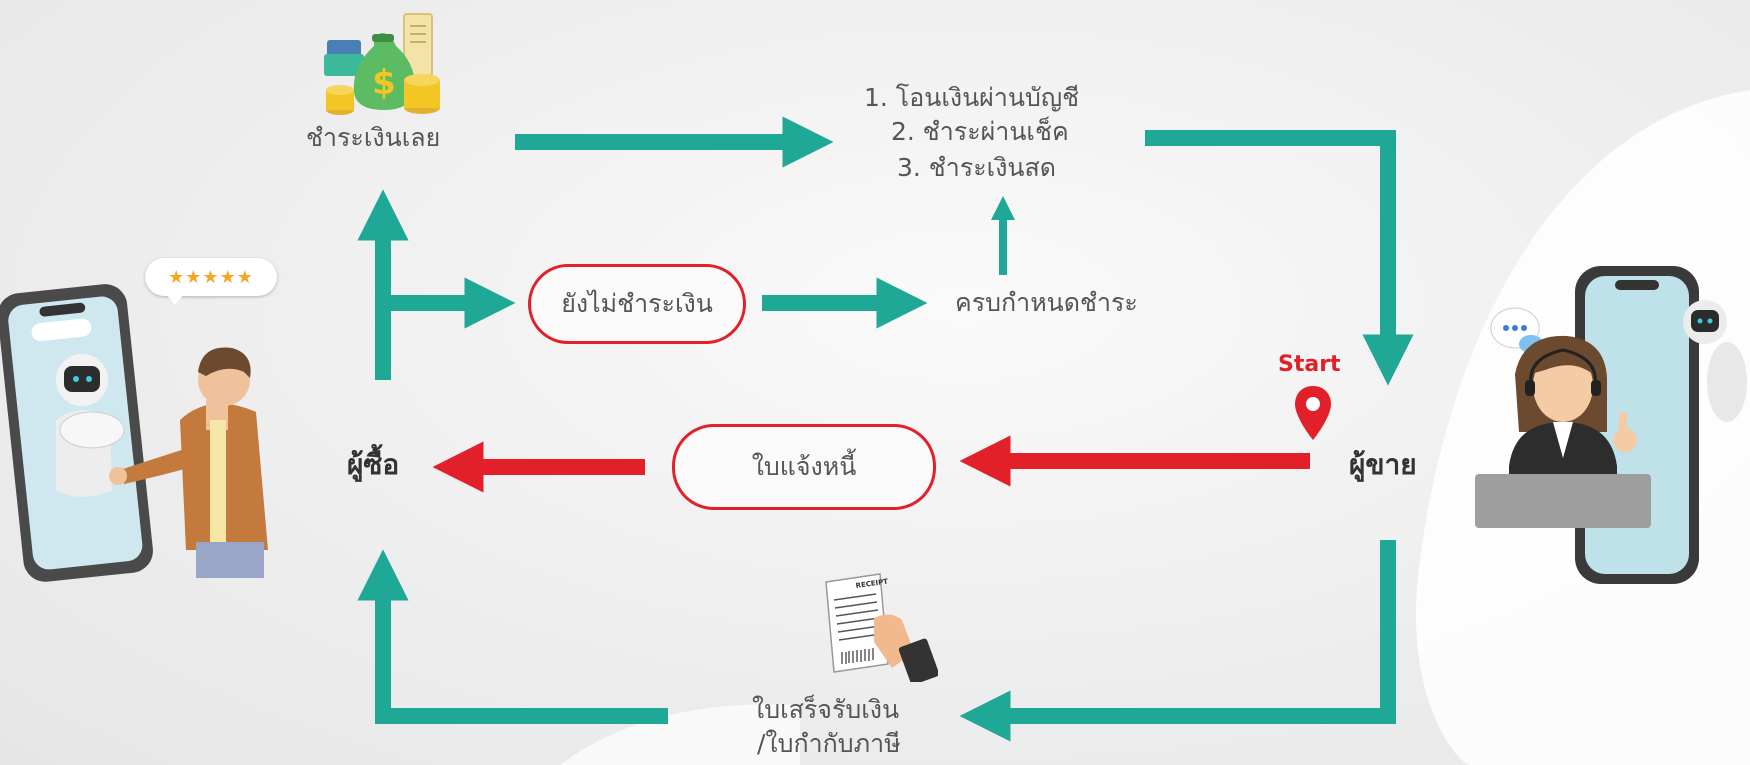  I want to click on unpaid-node: ยังไม่ชำระเงิน, so click(637, 304).